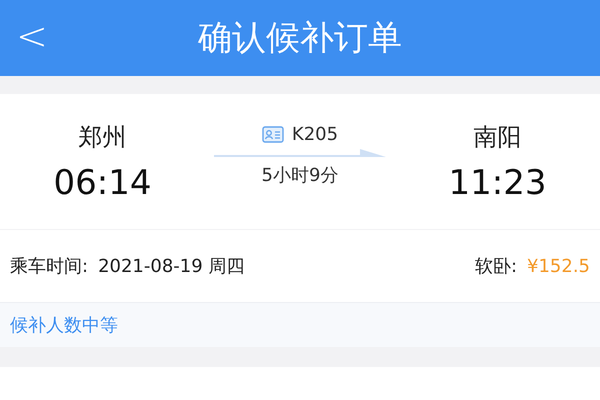  What do you see at coordinates (300, 154) in the screenshot?
I see `arrow-icon` at bounding box center [300, 154].